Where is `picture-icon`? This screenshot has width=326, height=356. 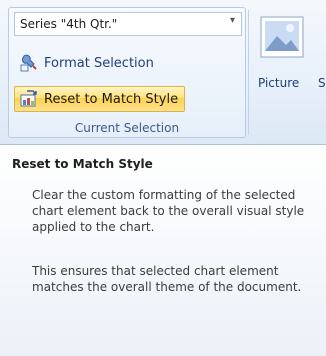
picture-icon is located at coordinates (282, 37).